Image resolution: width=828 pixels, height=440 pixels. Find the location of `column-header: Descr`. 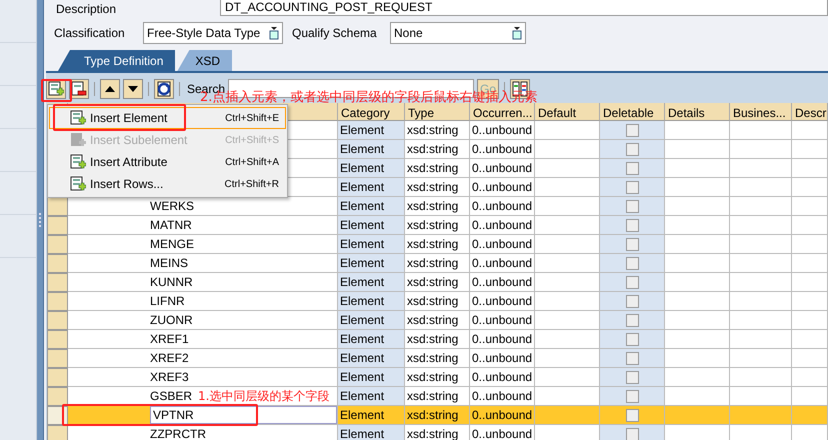

column-header: Descr is located at coordinates (810, 112).